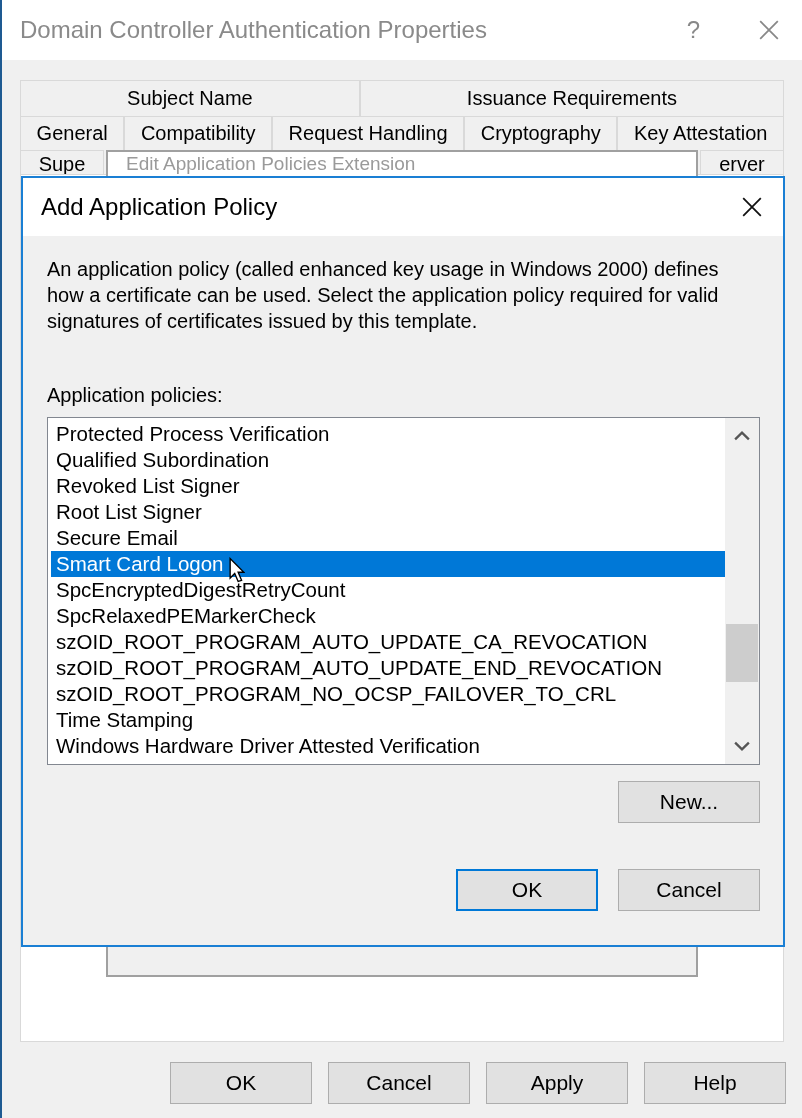 Image resolution: width=802 pixels, height=1118 pixels. What do you see at coordinates (388, 616) in the screenshot?
I see `list-item: SpcRelaxedPEMarkerCheck` at bounding box center [388, 616].